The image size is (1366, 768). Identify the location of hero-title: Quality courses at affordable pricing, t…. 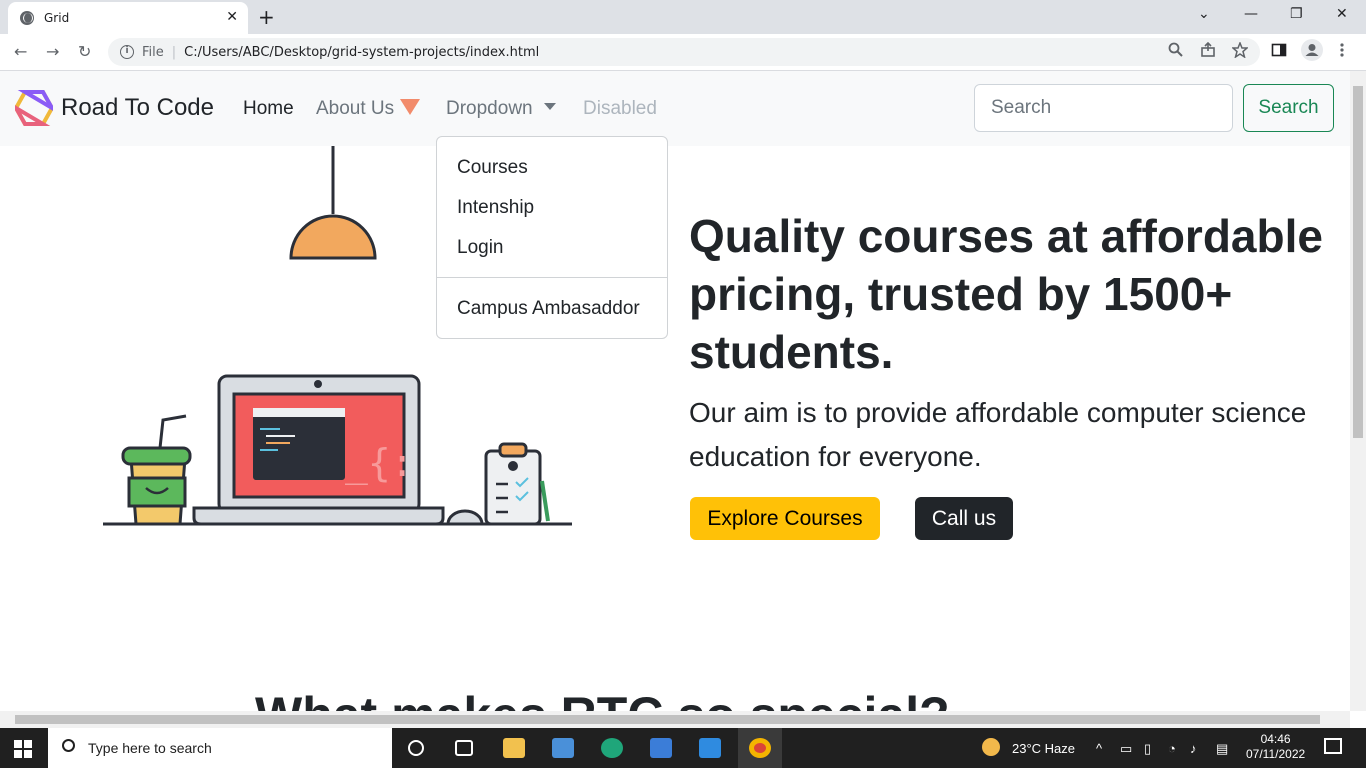
(1006, 294).